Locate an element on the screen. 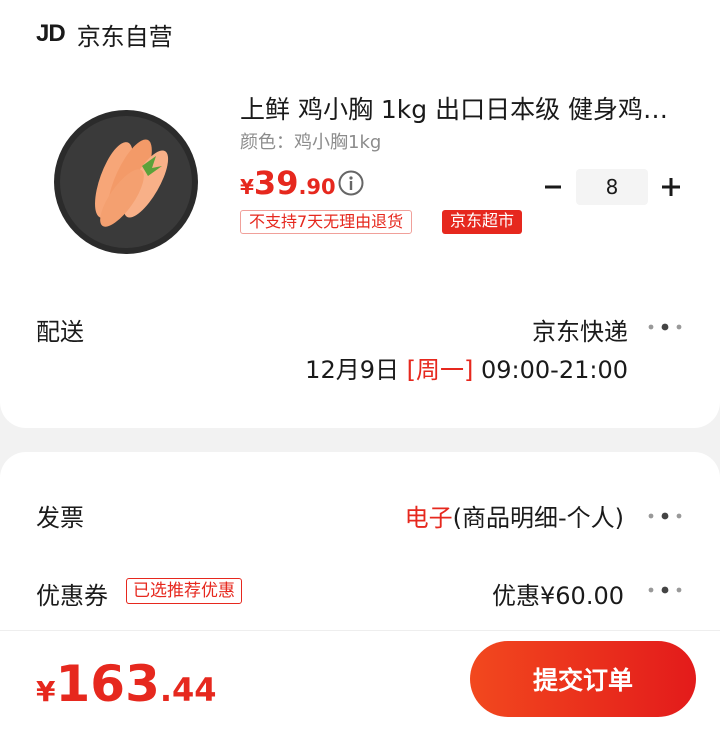 The height and width of the screenshot is (729, 720). invoice-more-icon is located at coordinates (666, 516).